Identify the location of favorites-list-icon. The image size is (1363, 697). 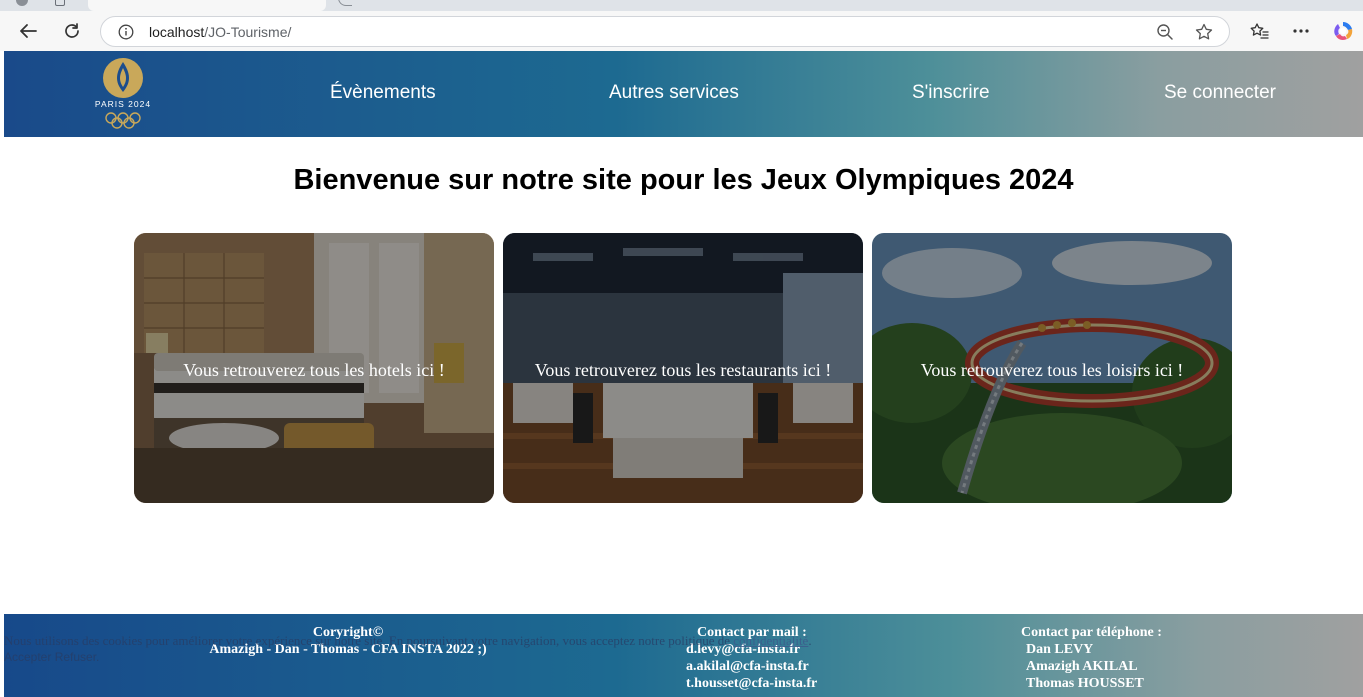
(1259, 31).